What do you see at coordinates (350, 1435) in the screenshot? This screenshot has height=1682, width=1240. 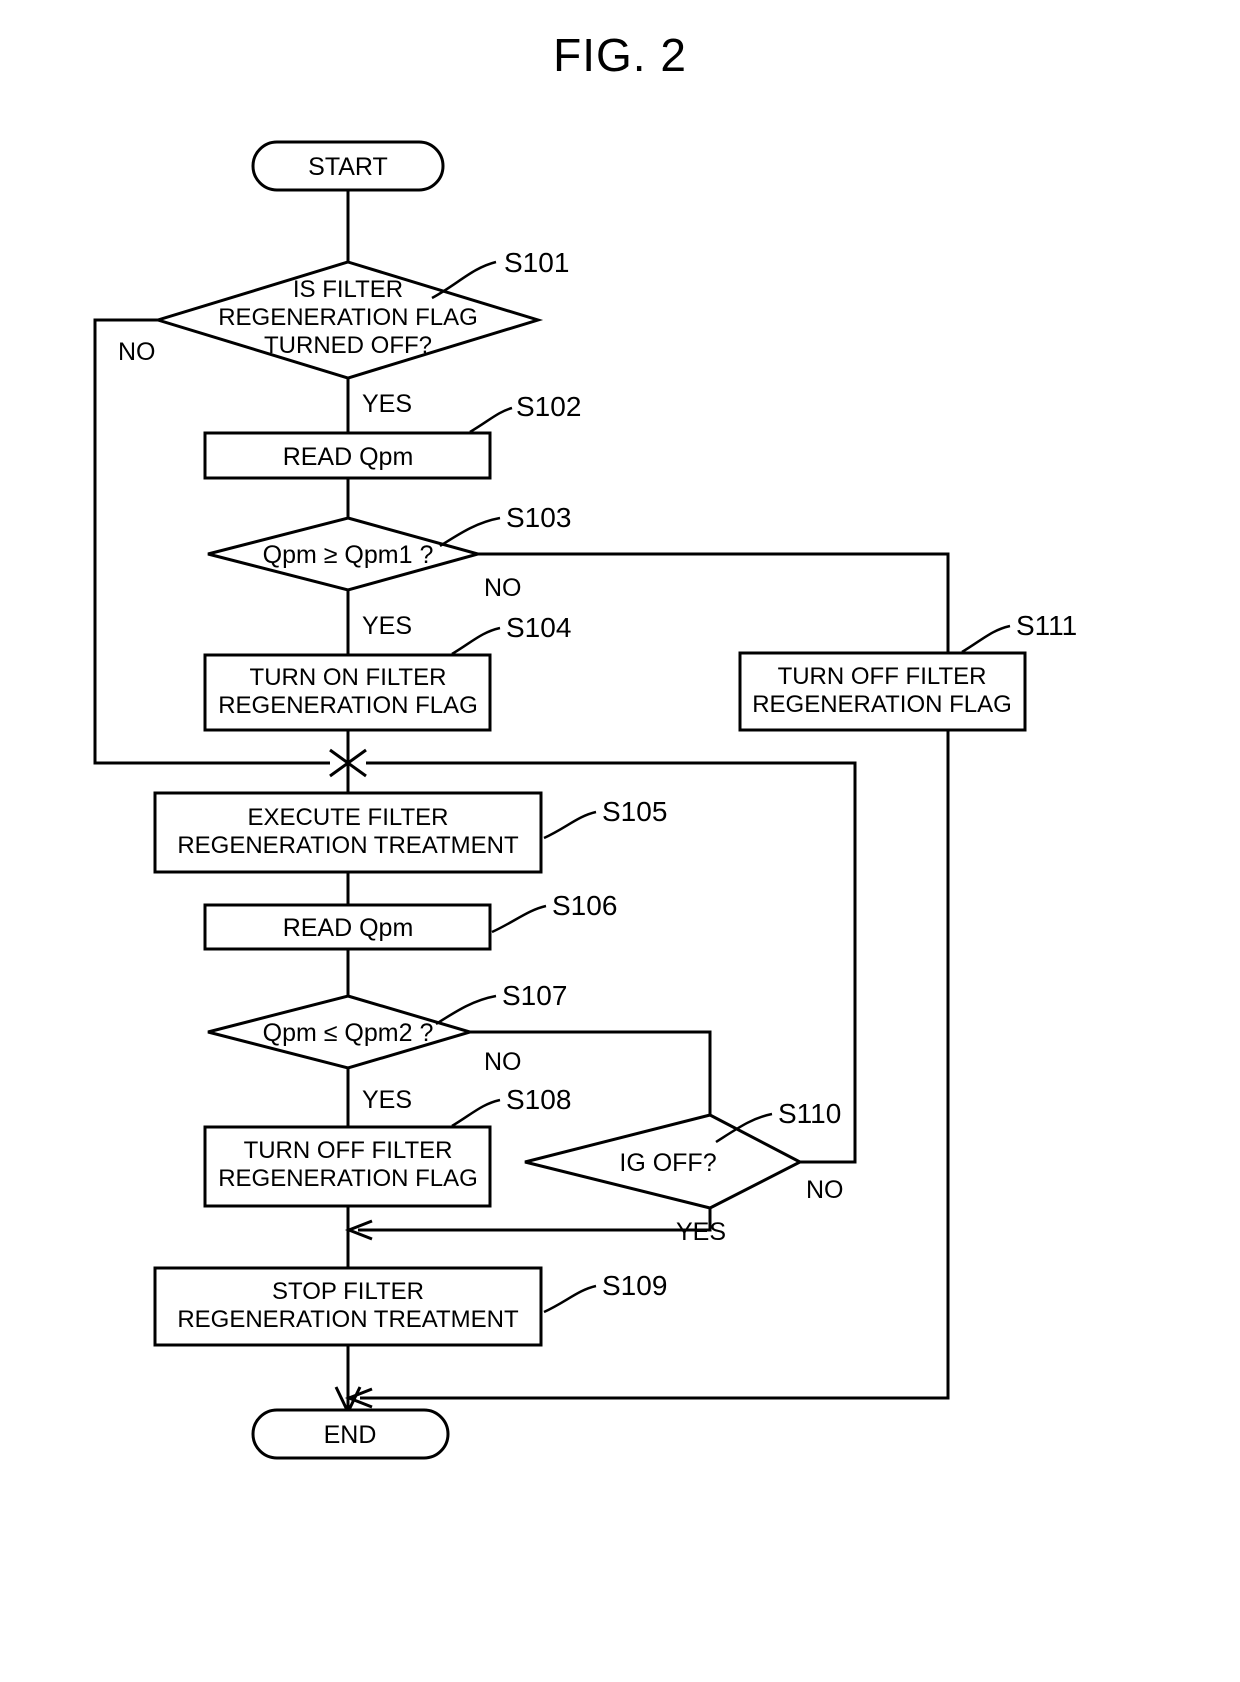 I see `node-end-label: END` at bounding box center [350, 1435].